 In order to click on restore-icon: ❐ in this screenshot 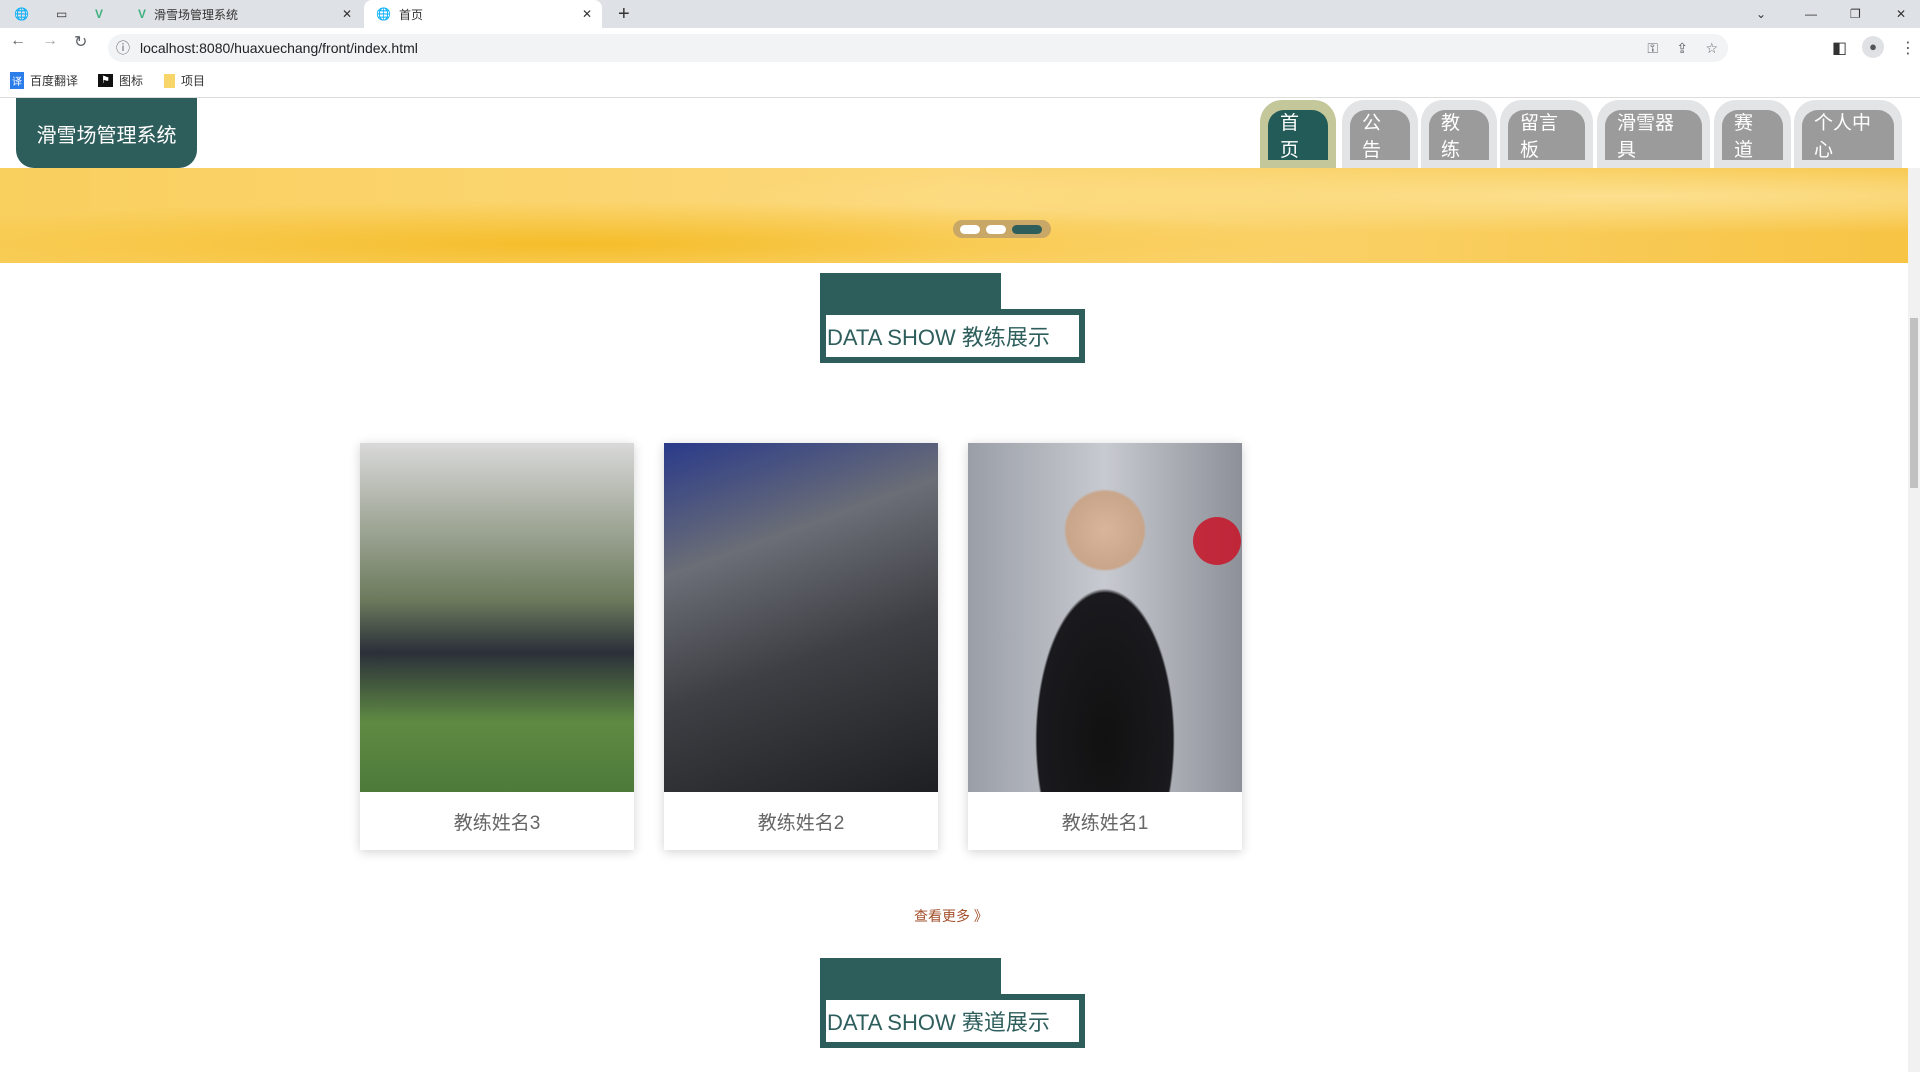, I will do `click(1855, 14)`.